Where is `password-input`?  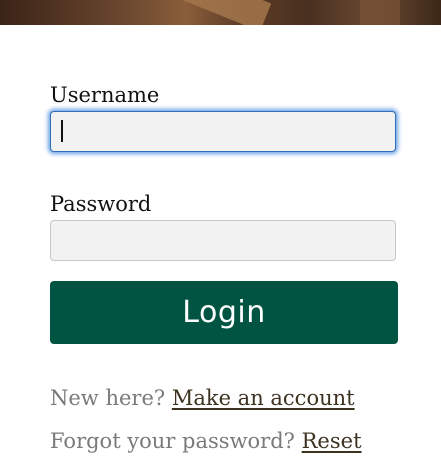 password-input is located at coordinates (223, 240).